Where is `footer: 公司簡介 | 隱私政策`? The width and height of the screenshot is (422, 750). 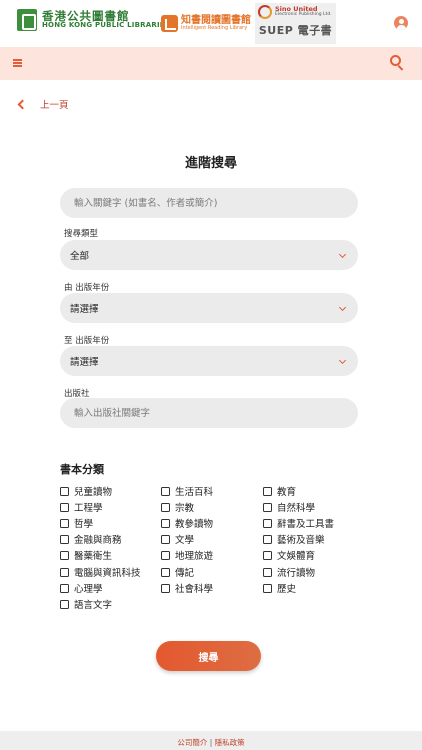 footer: 公司簡介 | 隱私政策 is located at coordinates (211, 740).